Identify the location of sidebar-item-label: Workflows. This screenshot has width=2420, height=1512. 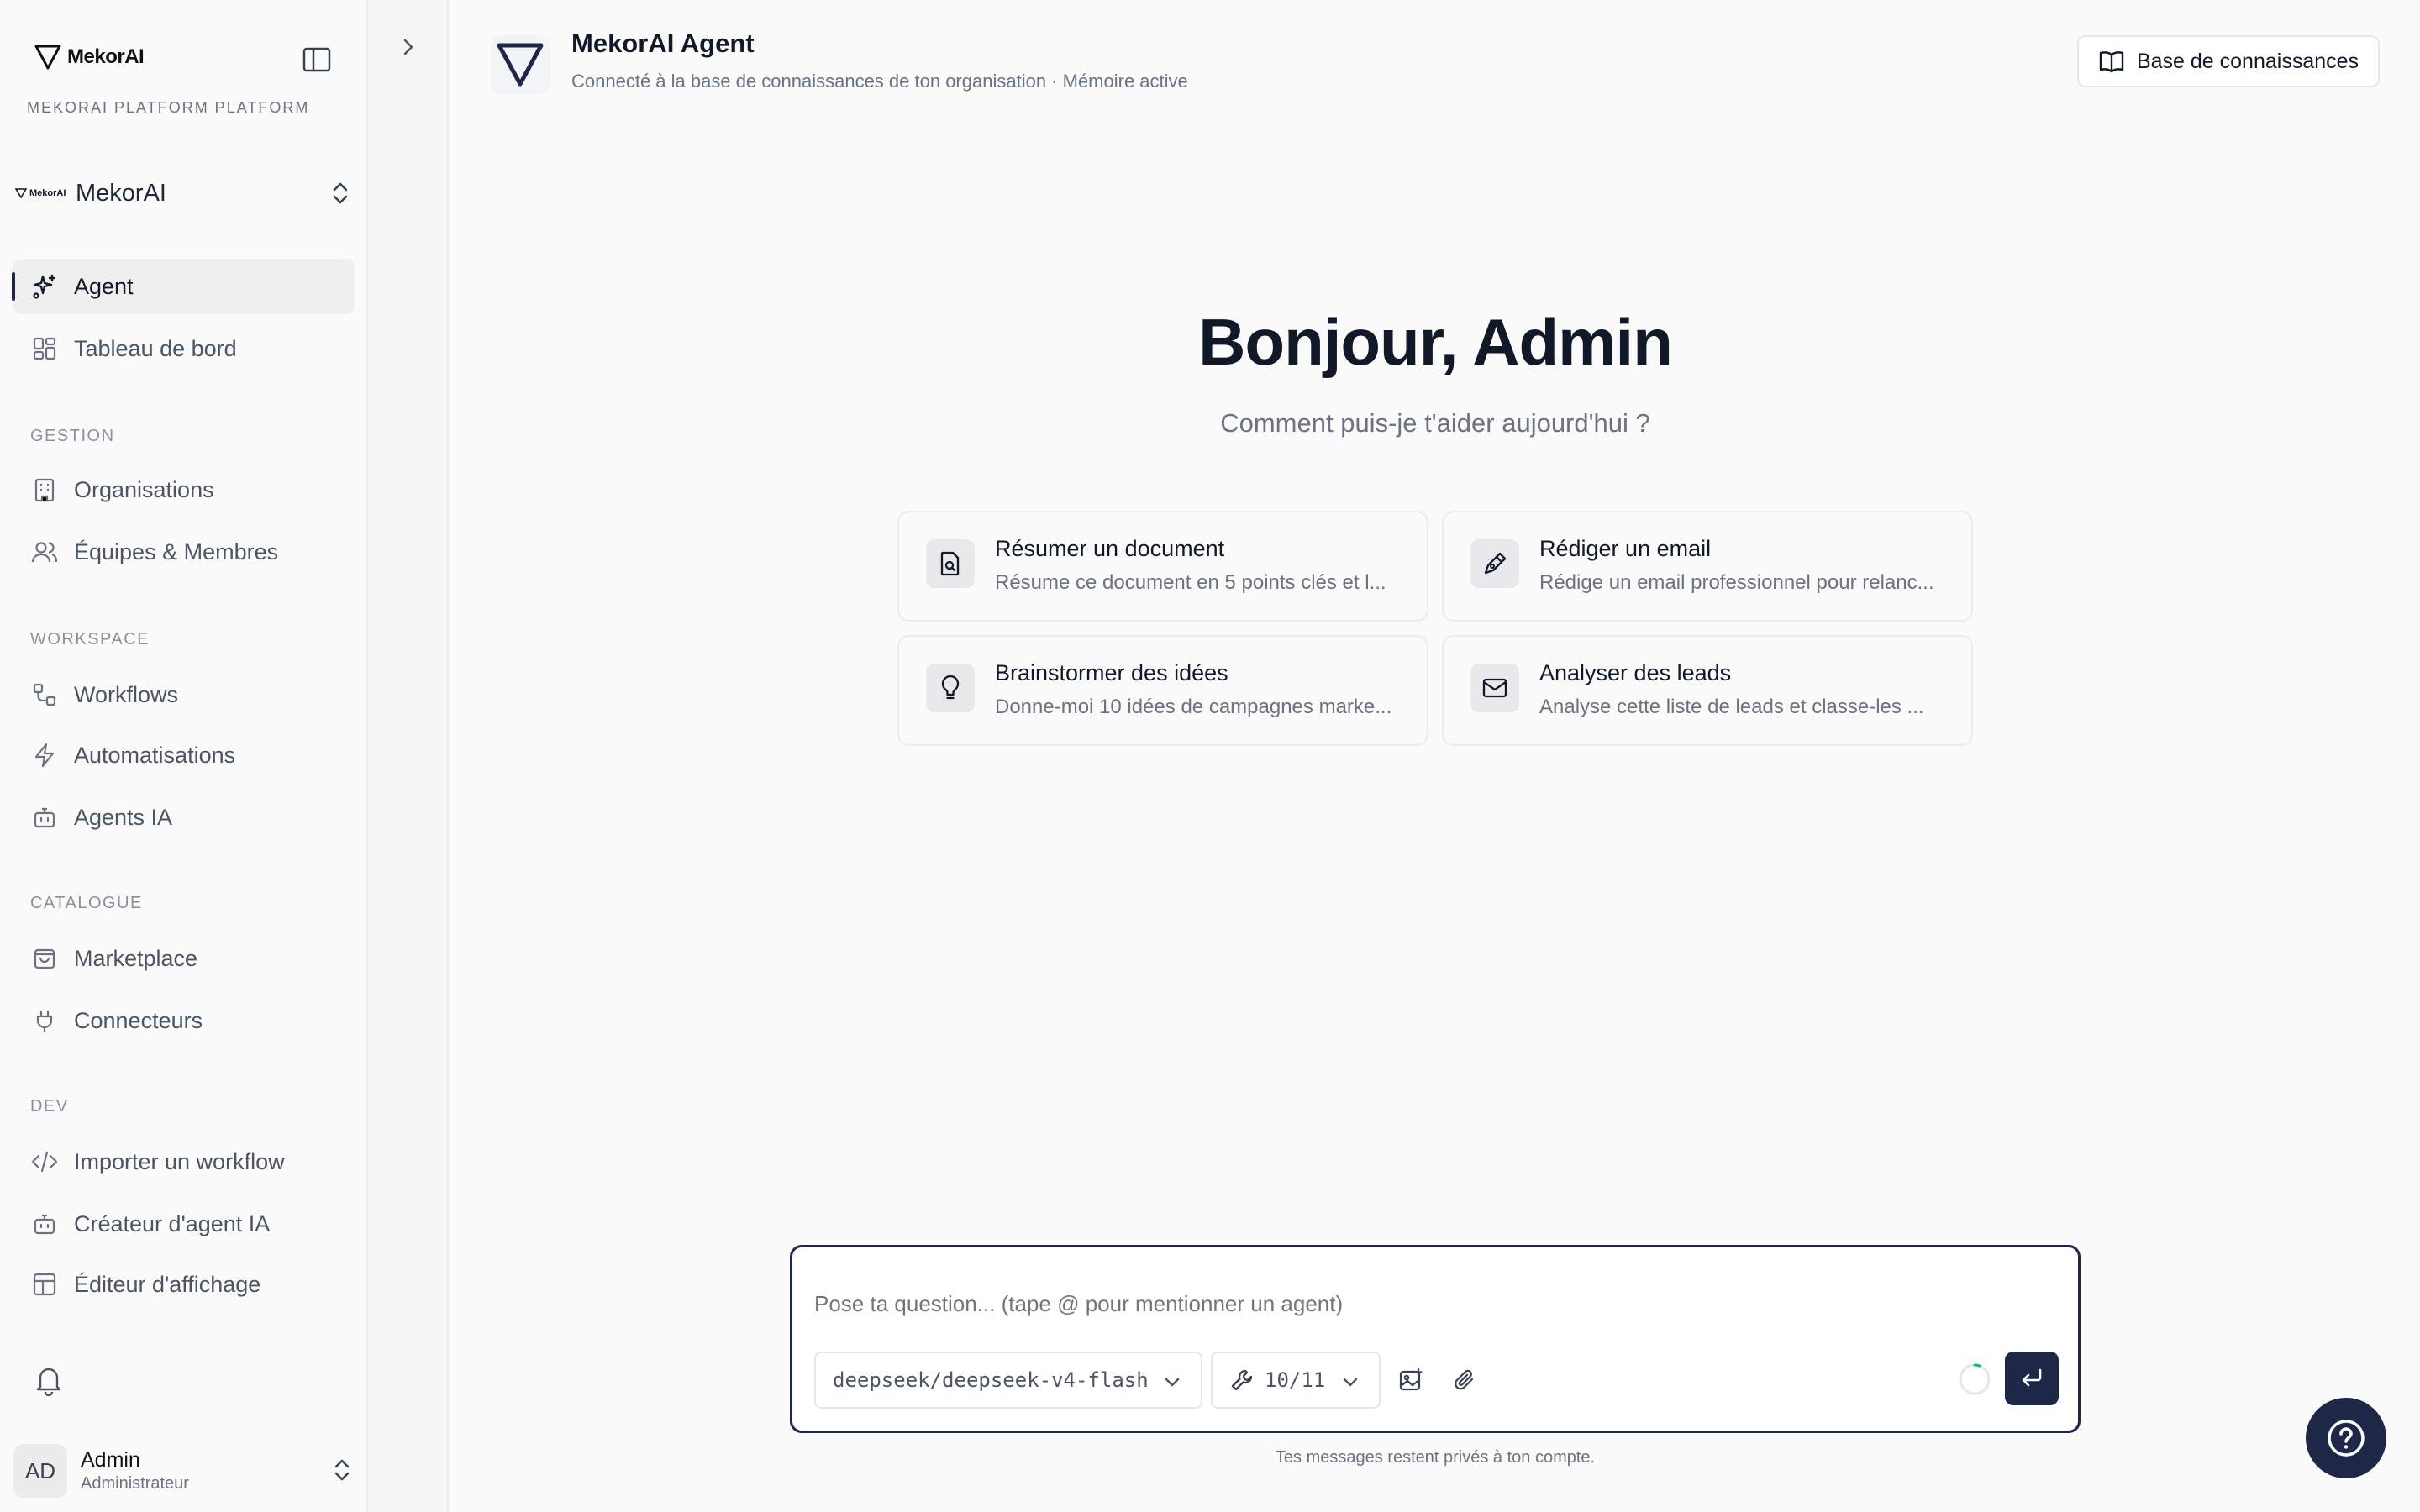
(127, 694).